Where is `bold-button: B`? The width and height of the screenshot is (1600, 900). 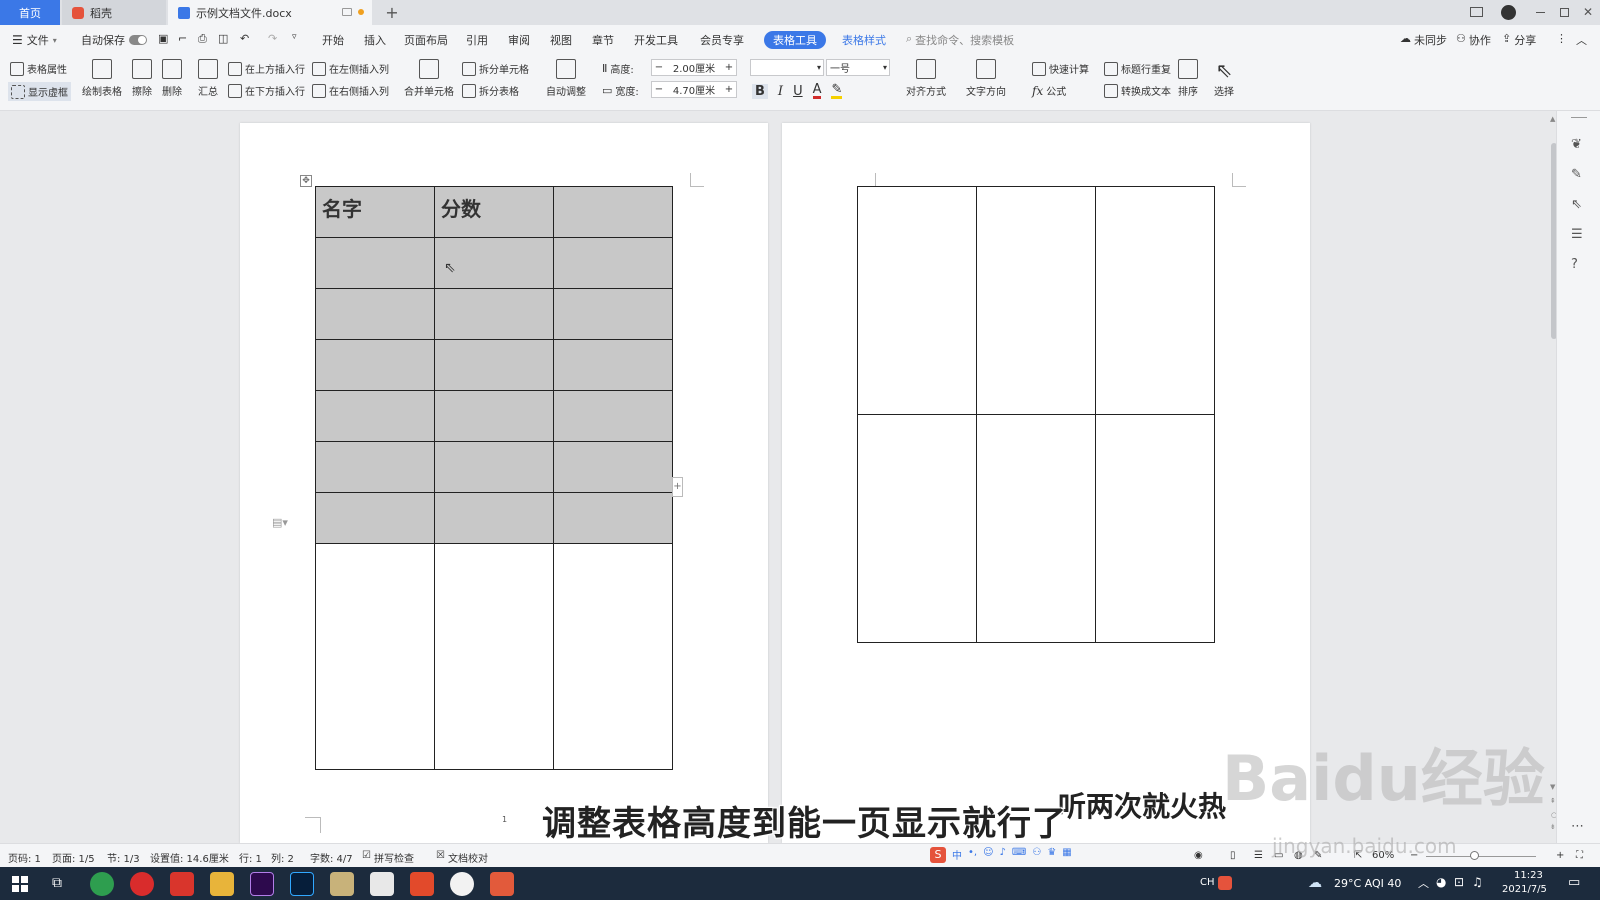 bold-button: B is located at coordinates (760, 91).